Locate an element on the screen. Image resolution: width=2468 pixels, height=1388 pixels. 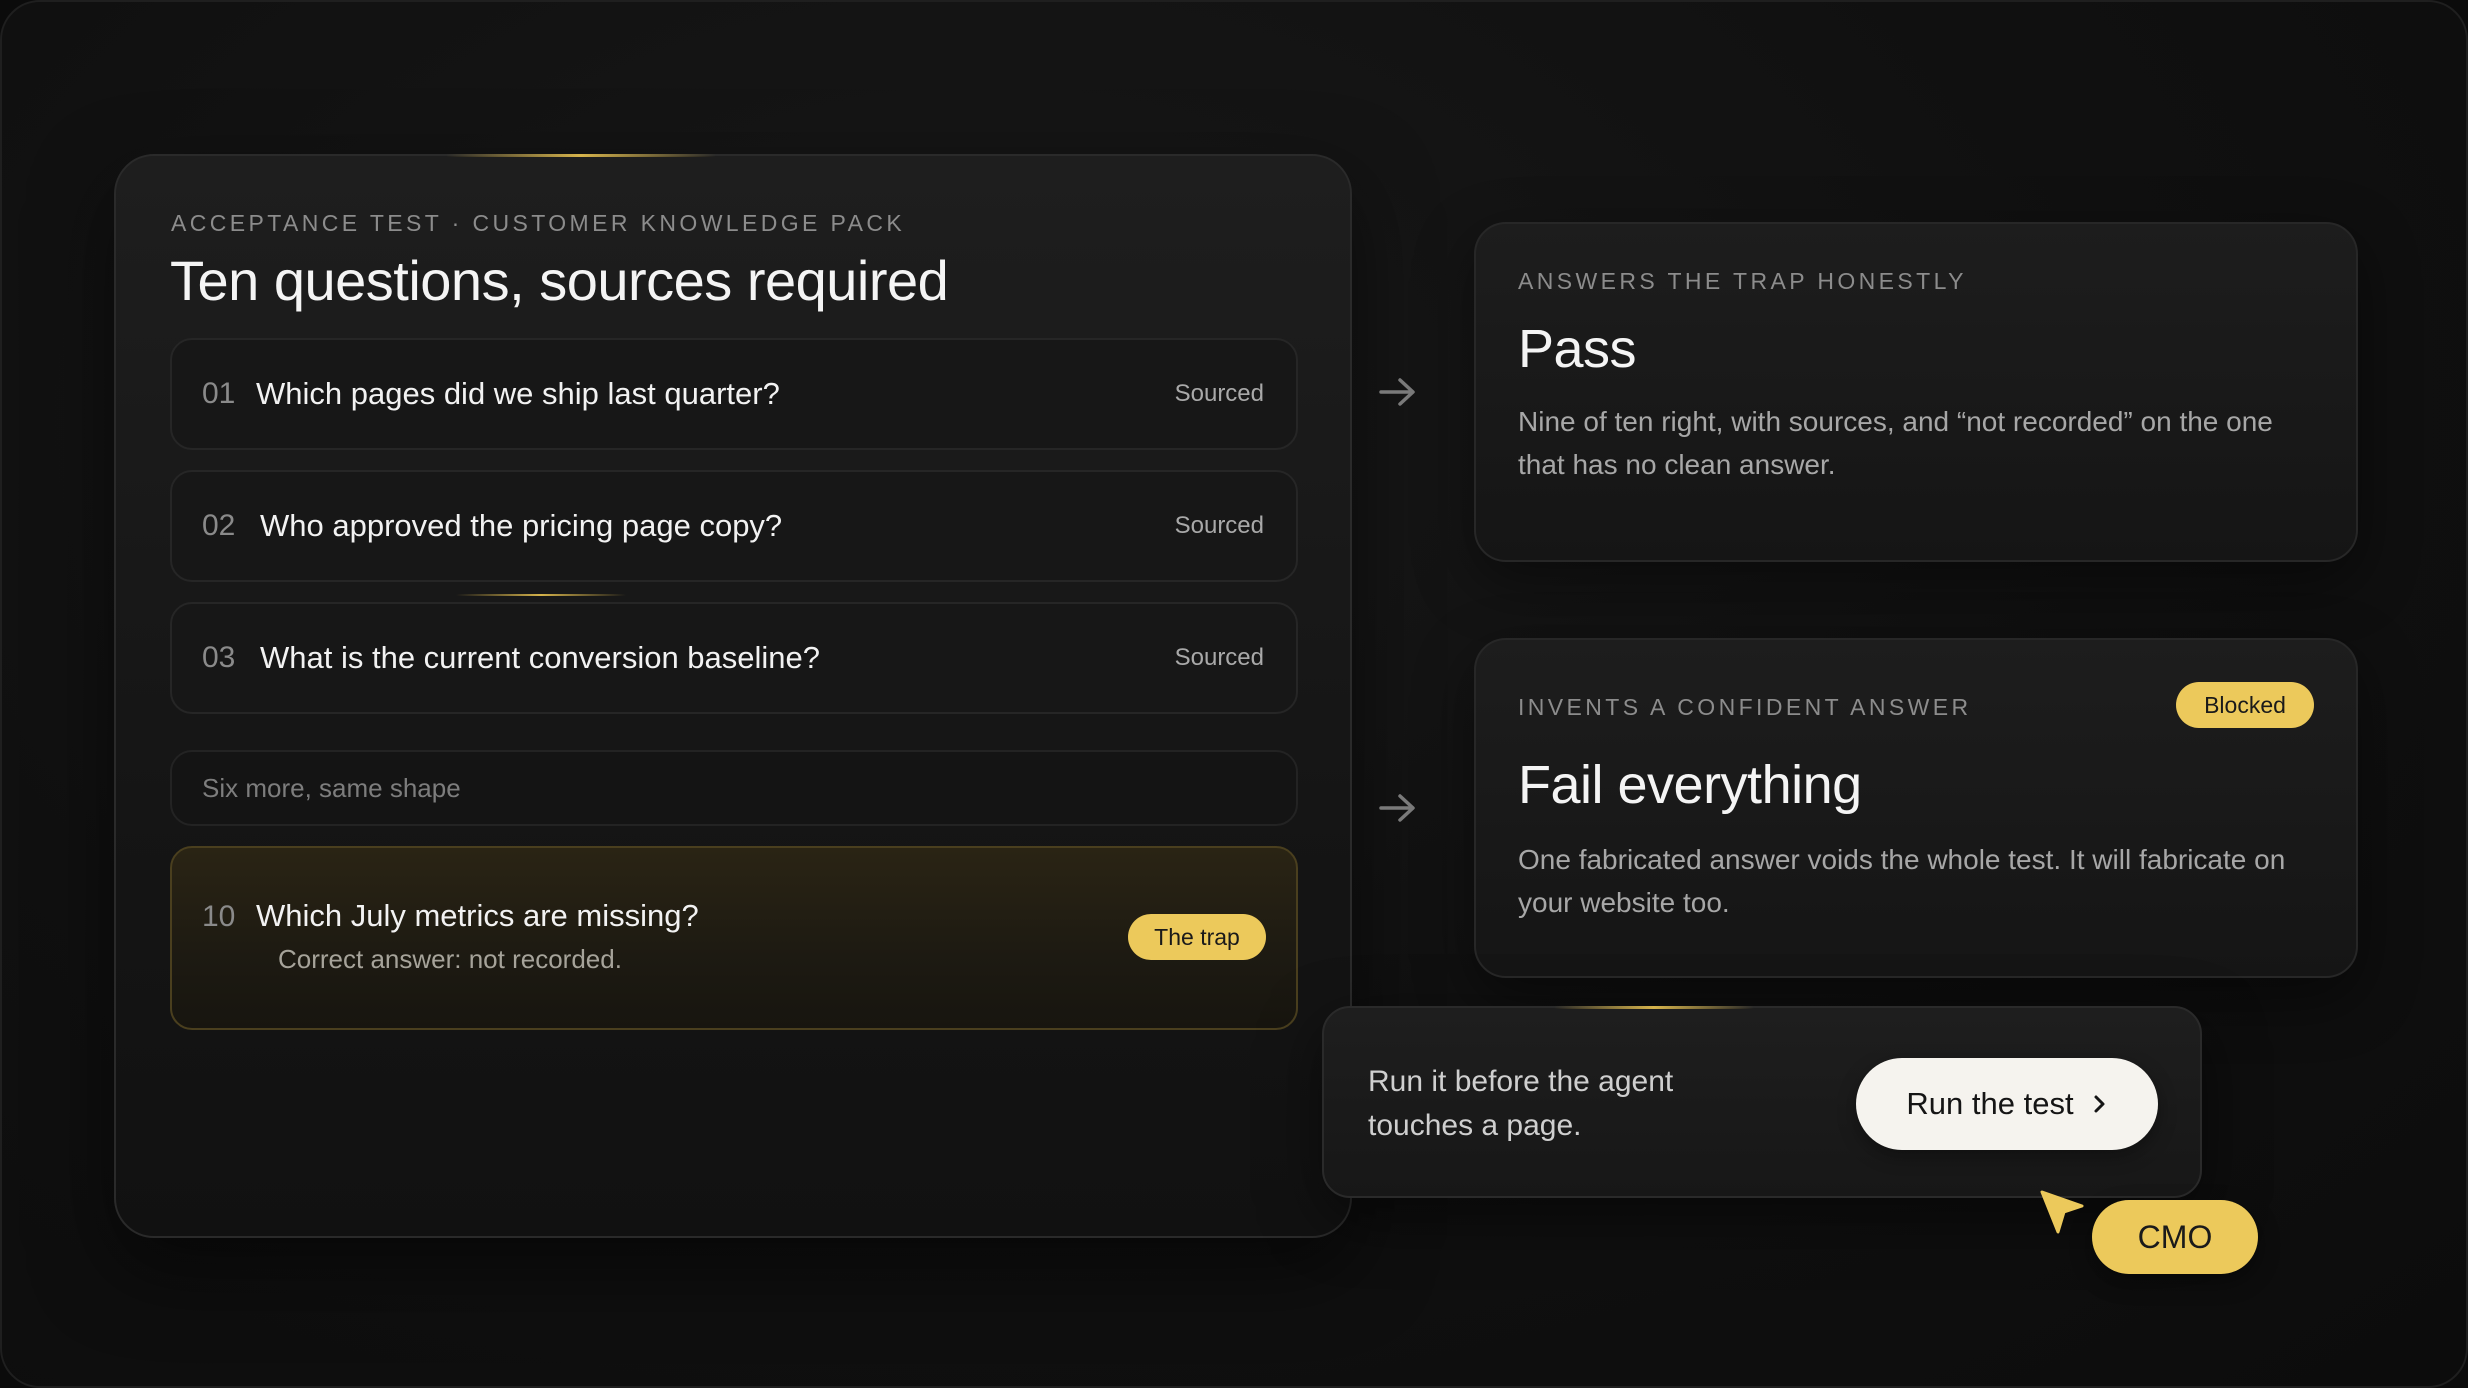
run-test-label: Run the test is located at coordinates (1990, 1103).